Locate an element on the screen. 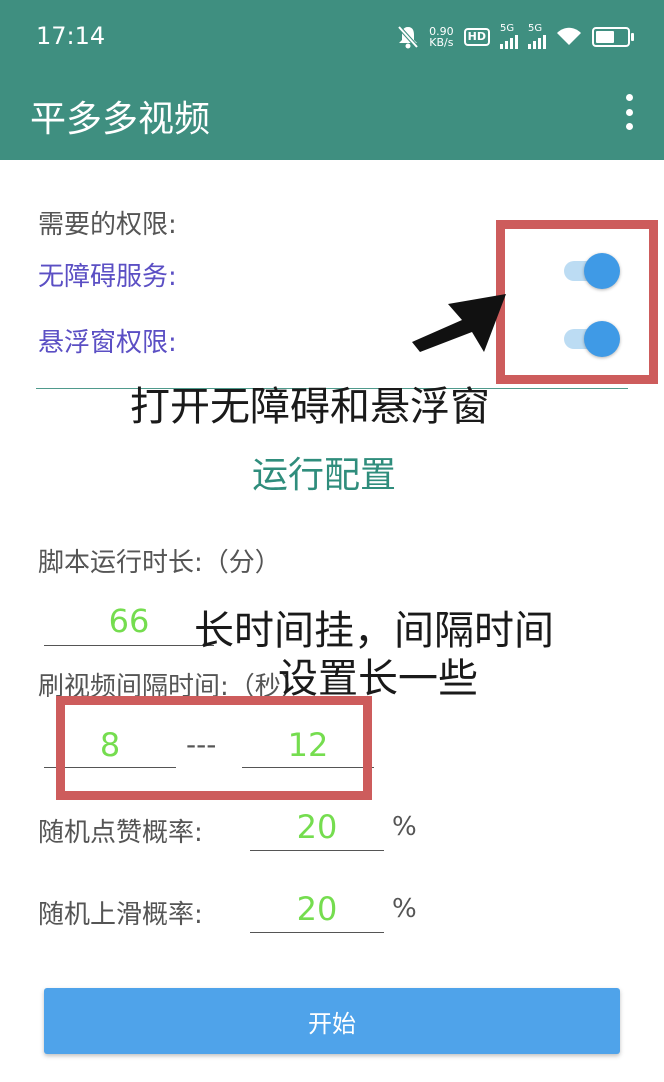 The height and width of the screenshot is (1082, 664). sim2-network-type: 5G is located at coordinates (535, 28).